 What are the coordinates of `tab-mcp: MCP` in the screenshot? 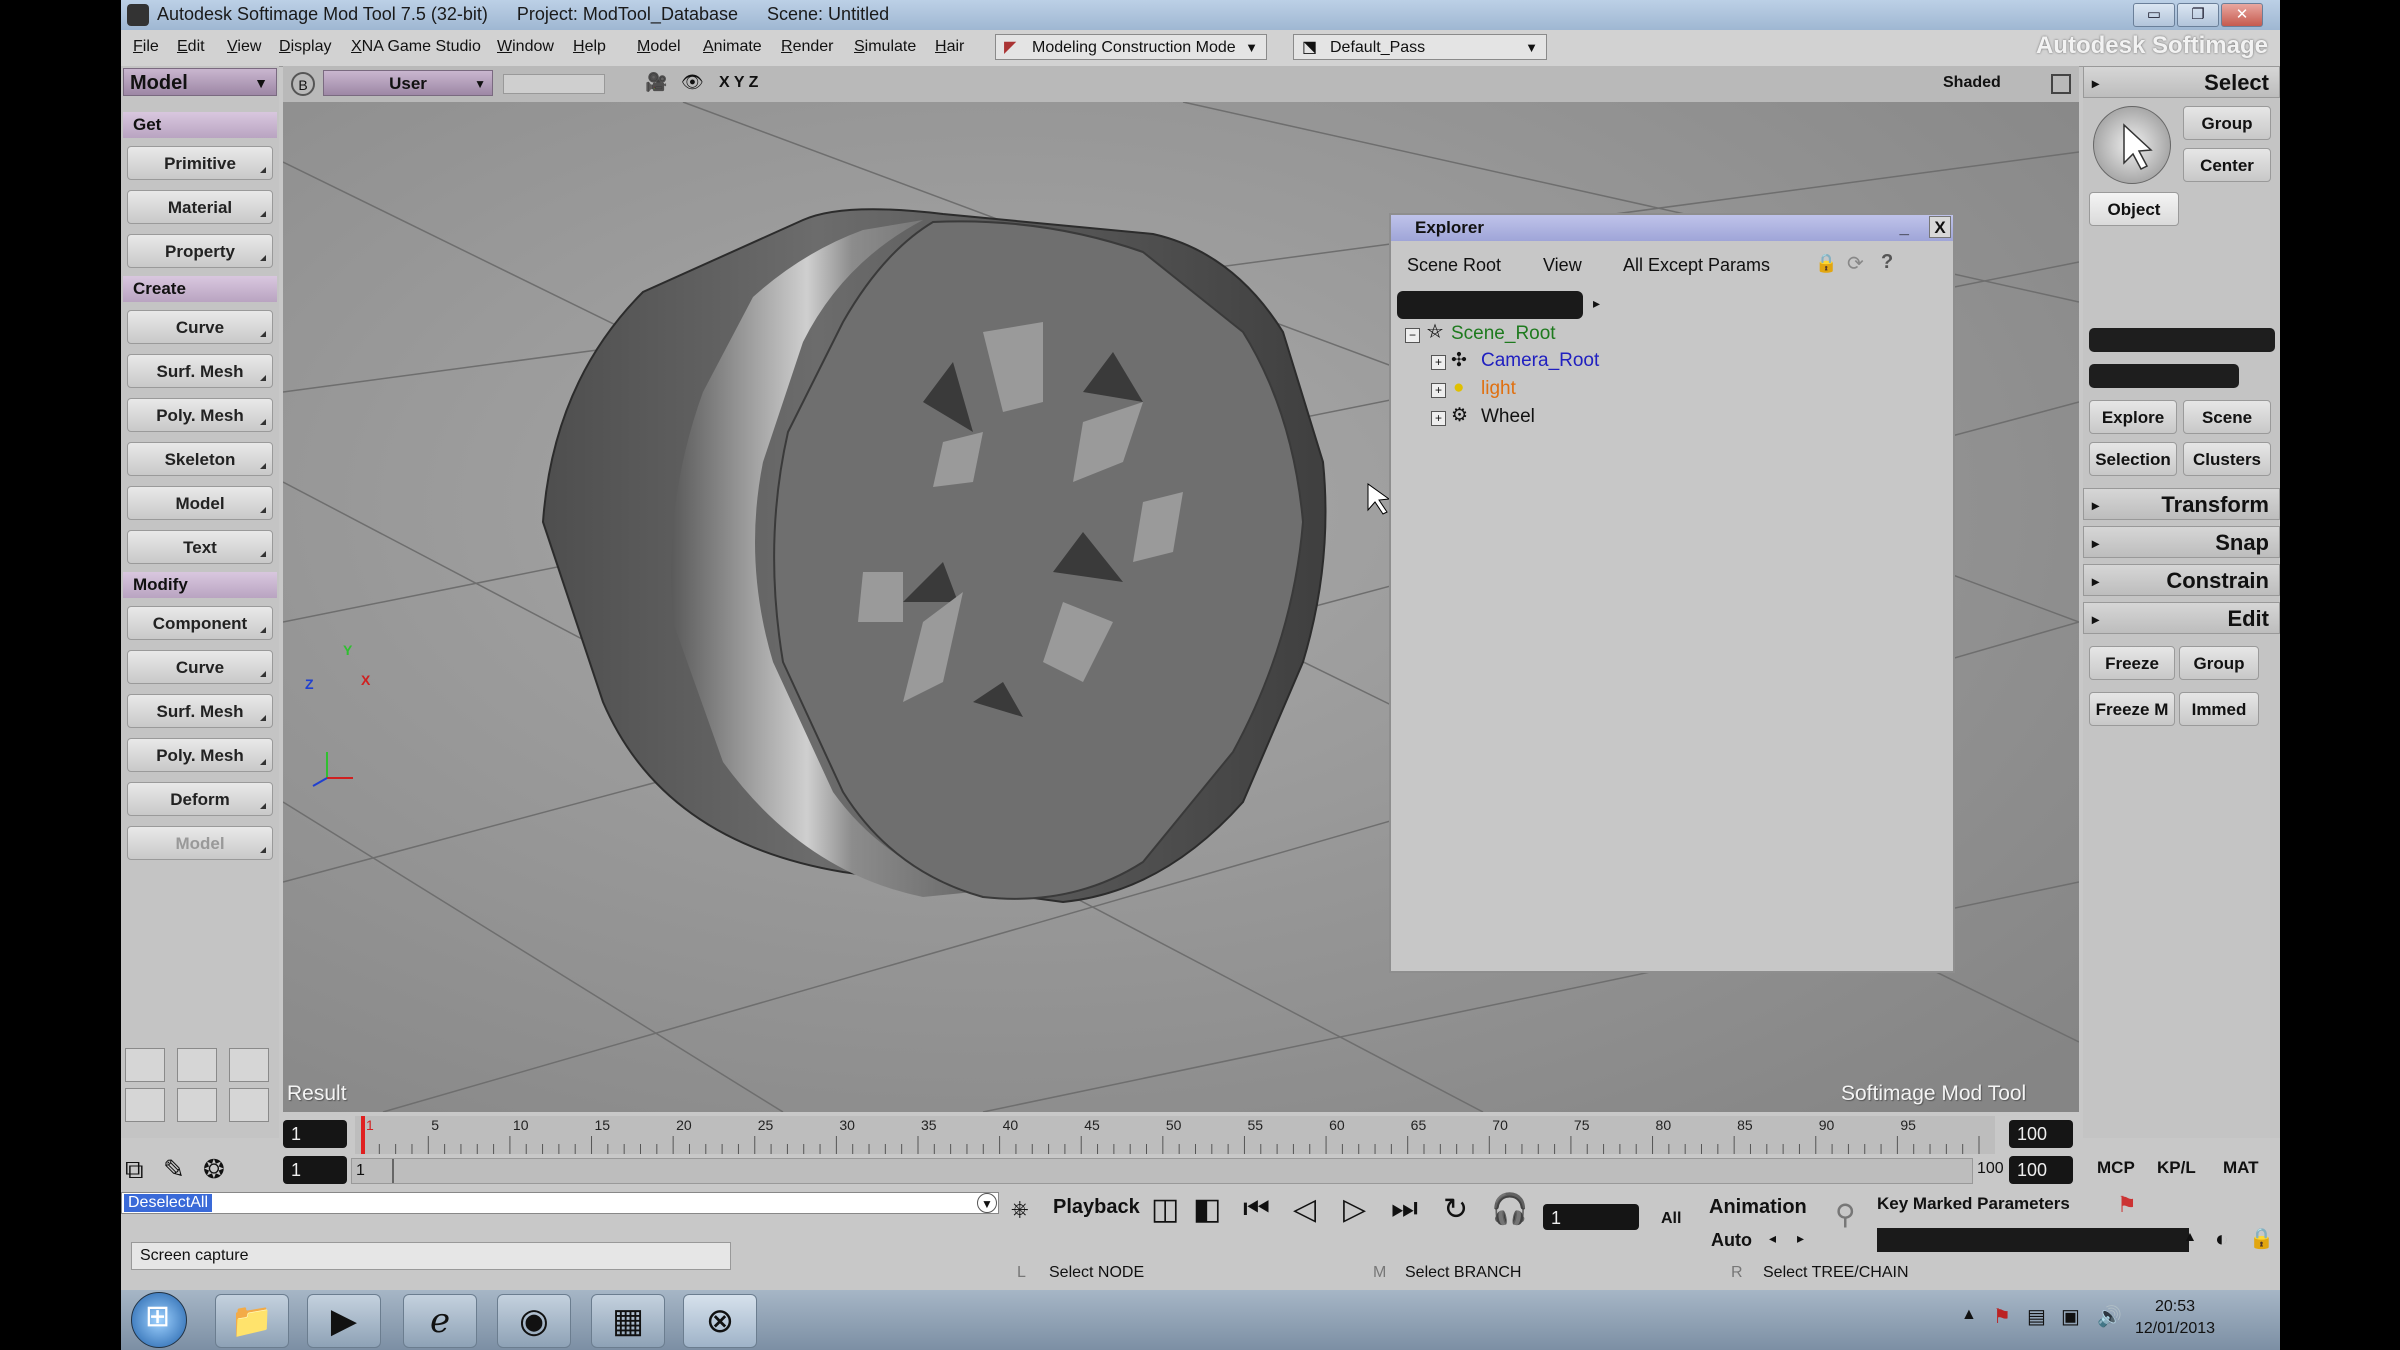 It's located at (2116, 1168).